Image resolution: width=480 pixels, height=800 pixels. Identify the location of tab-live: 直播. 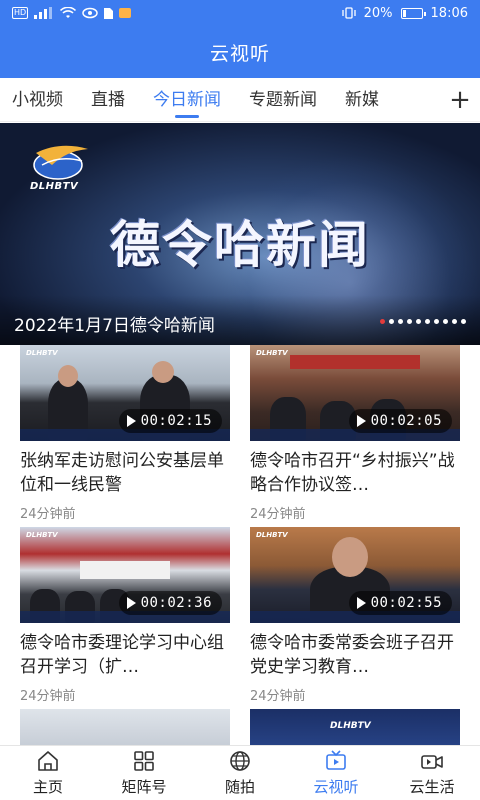
(108, 99).